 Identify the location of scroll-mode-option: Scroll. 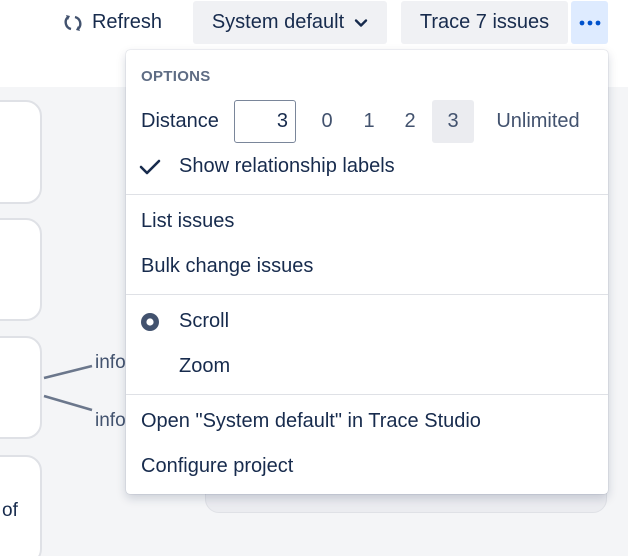
(367, 321).